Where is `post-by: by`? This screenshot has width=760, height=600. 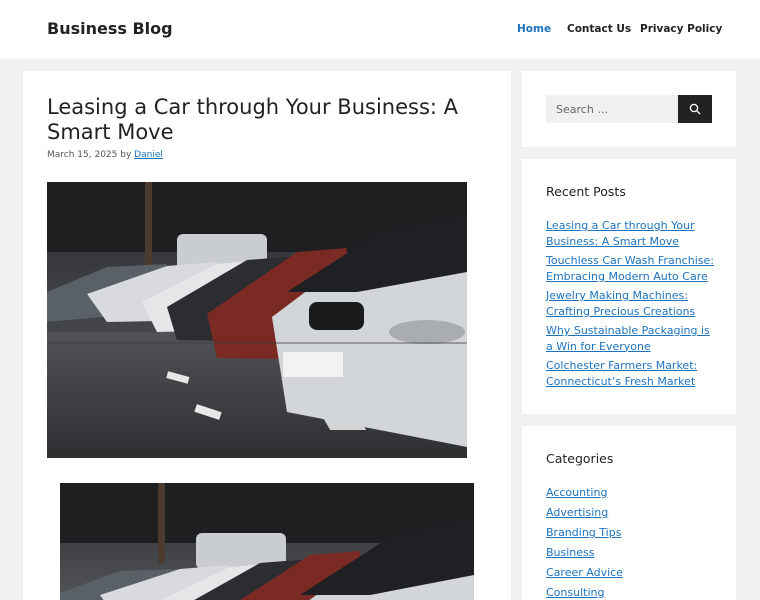 post-by: by is located at coordinates (126, 155).